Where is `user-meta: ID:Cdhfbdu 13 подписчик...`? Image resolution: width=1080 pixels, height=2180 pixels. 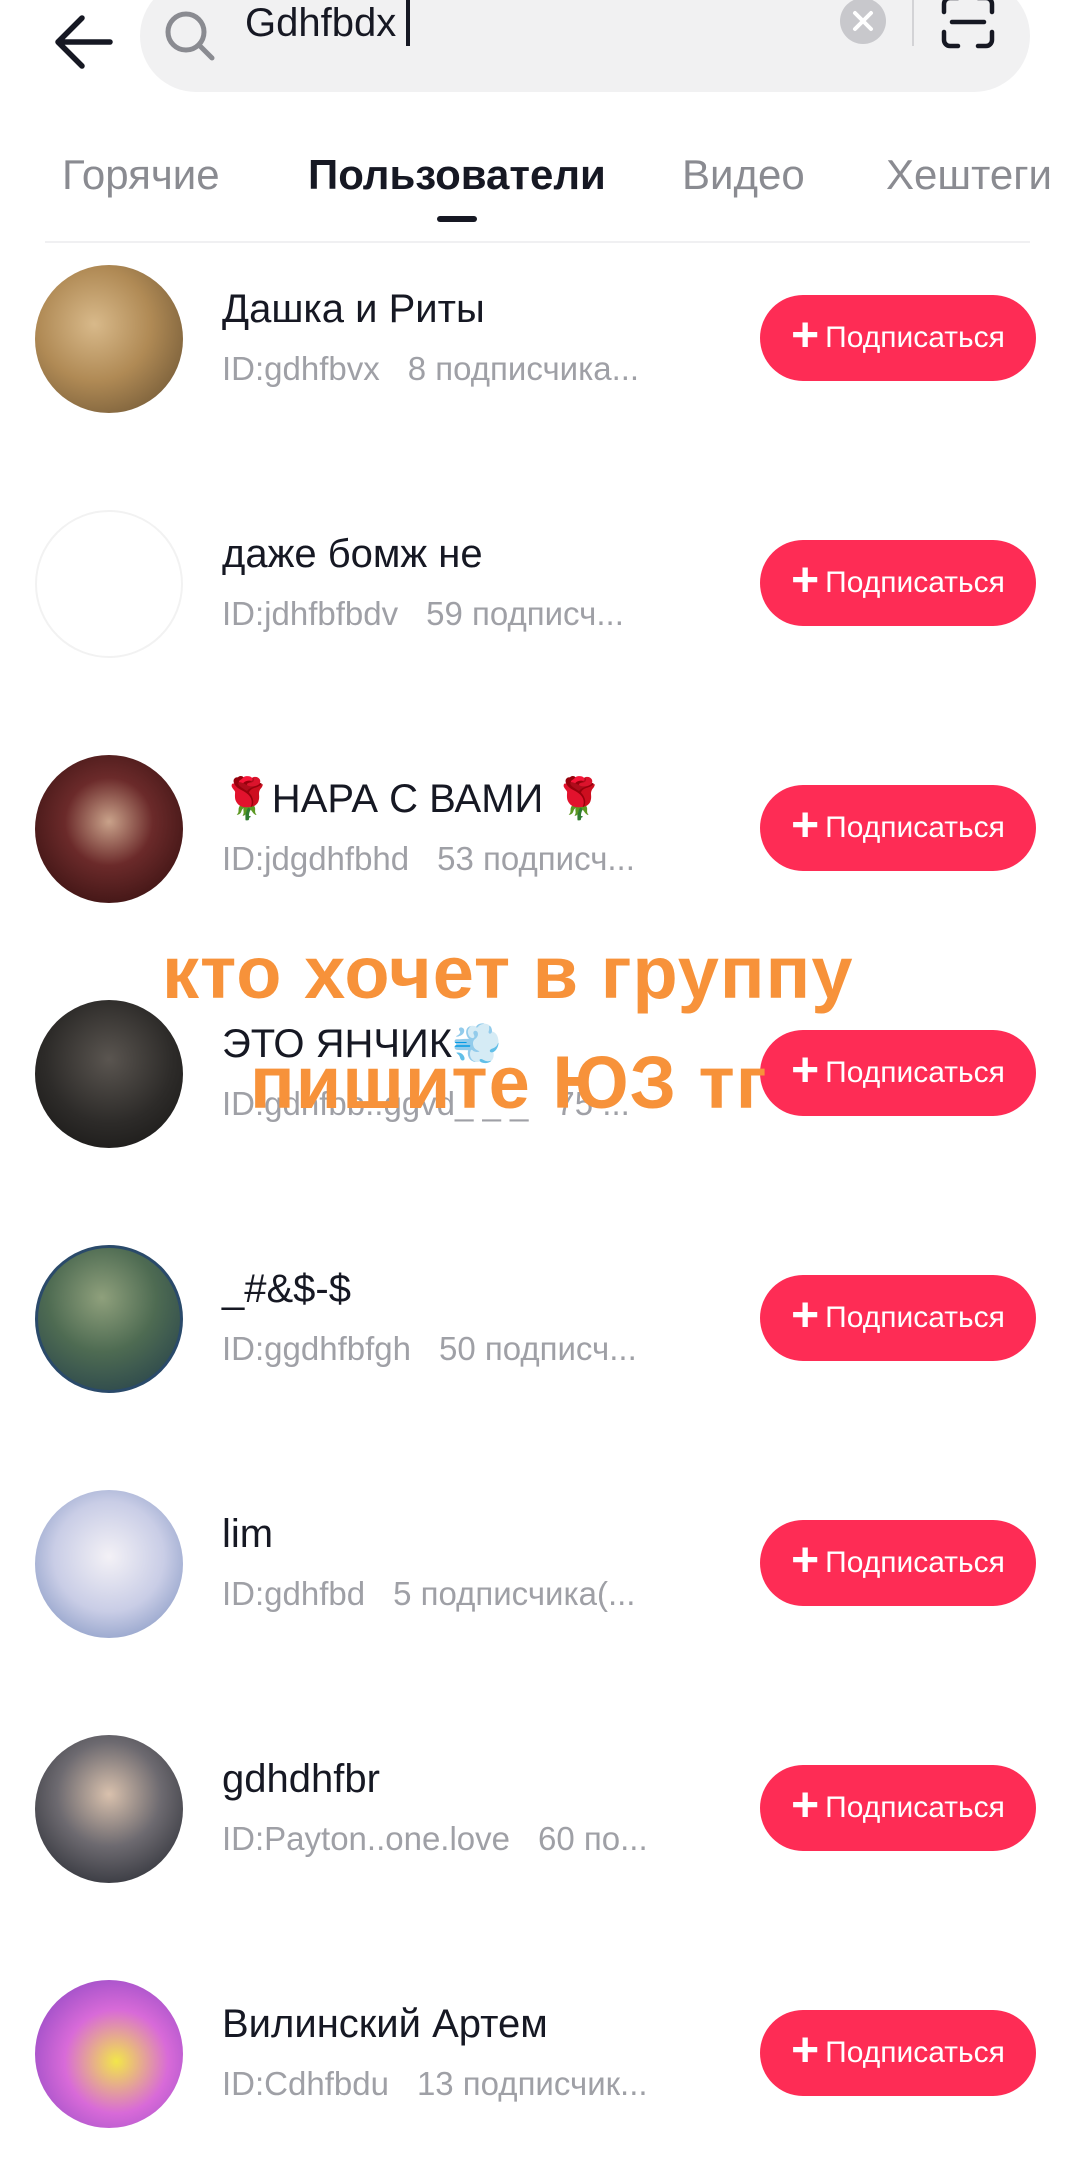 user-meta: ID:Cdhfbdu 13 подписчик... is located at coordinates (457, 2084).